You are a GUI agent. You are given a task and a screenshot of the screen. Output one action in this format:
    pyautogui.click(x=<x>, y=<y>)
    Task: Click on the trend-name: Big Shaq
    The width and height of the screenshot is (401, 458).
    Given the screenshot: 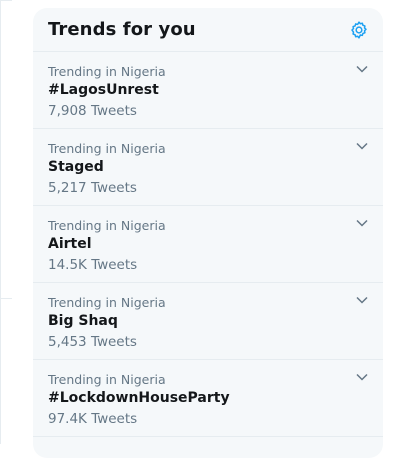 What is the action you would take?
    pyautogui.click(x=83, y=321)
    